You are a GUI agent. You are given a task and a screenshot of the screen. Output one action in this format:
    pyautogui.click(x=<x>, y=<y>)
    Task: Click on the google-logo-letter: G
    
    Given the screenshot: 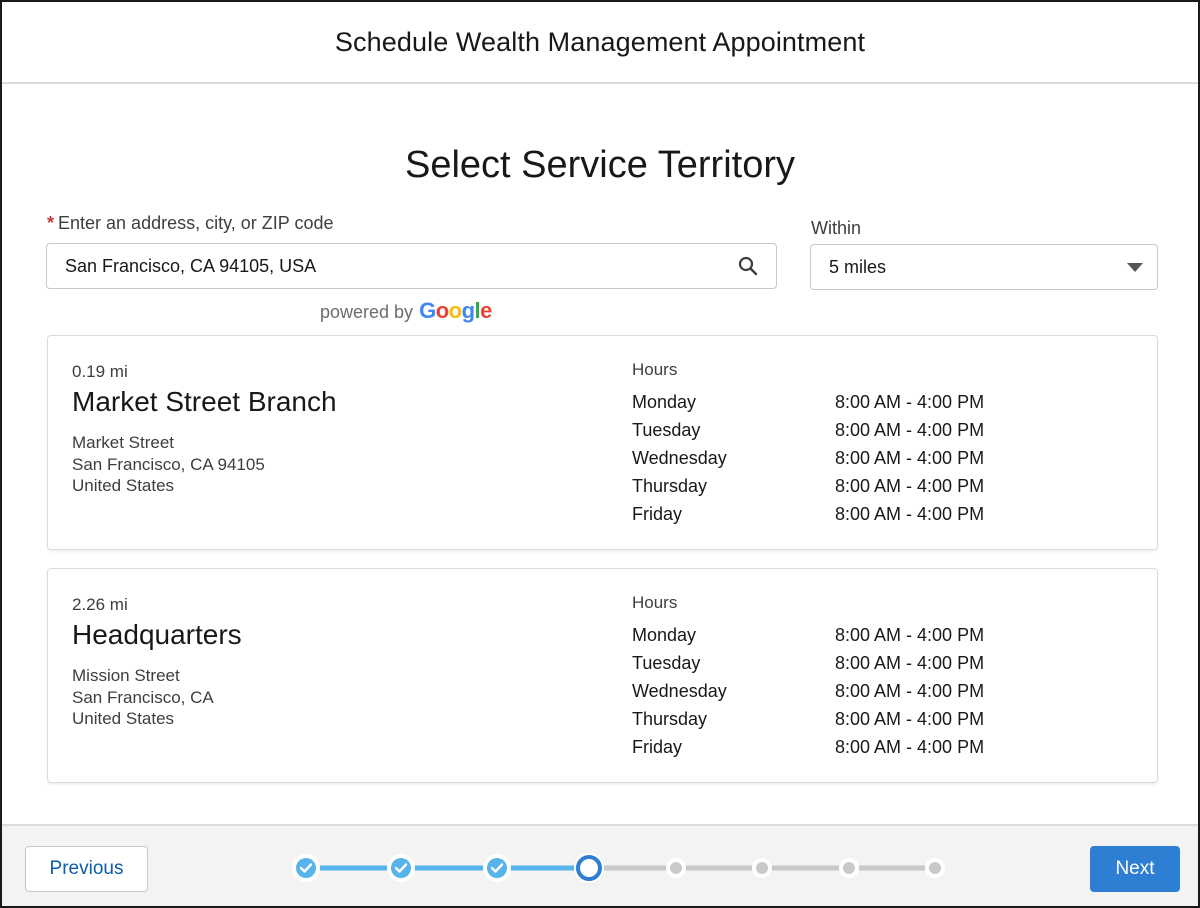 What is the action you would take?
    pyautogui.click(x=427, y=310)
    